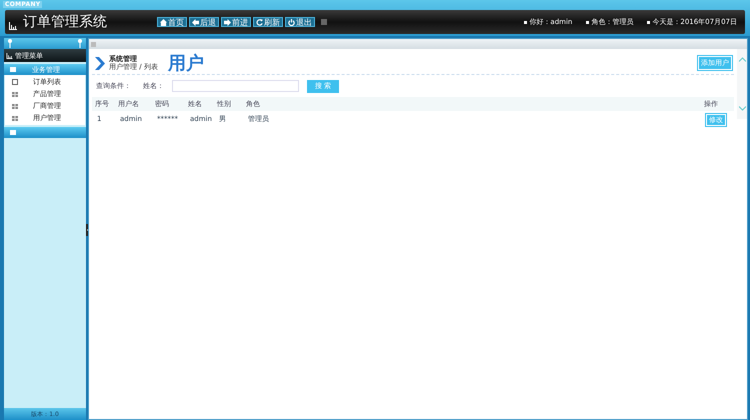  I want to click on nav-button: 退出, so click(300, 22).